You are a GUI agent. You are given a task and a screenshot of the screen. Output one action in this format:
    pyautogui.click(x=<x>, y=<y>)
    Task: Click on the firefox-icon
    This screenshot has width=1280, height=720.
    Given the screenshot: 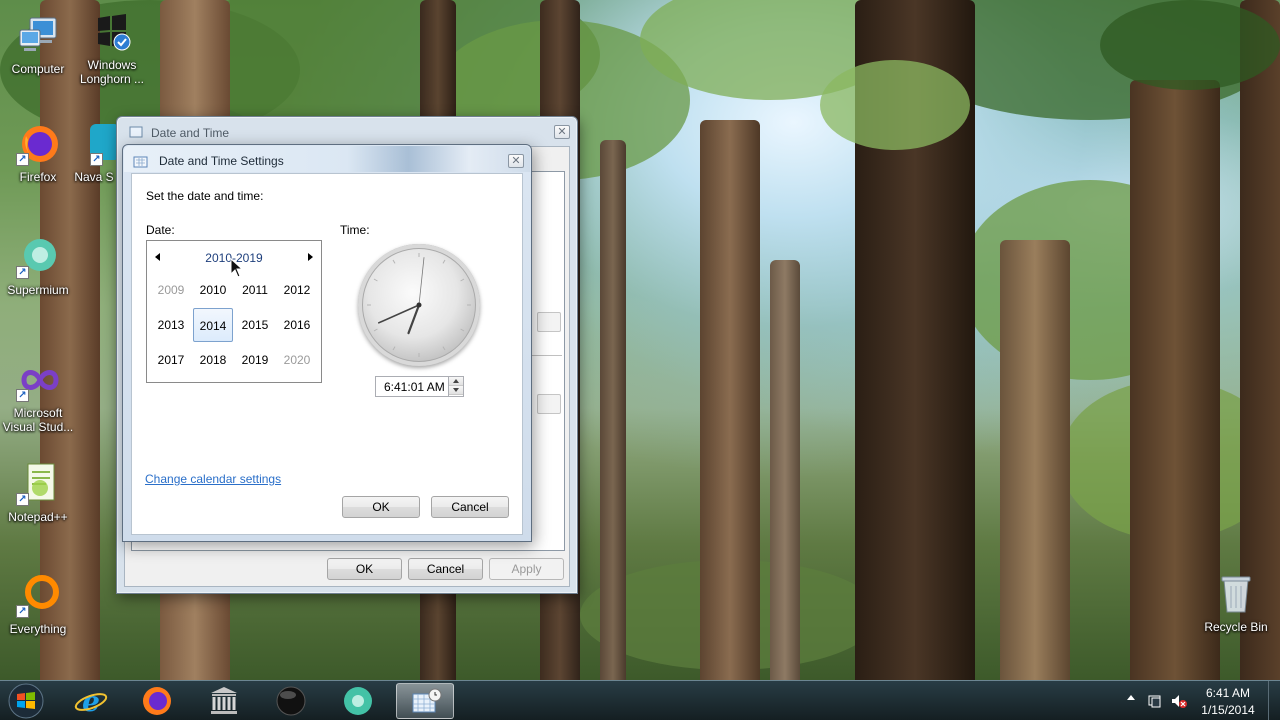 What is the action you would take?
    pyautogui.click(x=157, y=701)
    